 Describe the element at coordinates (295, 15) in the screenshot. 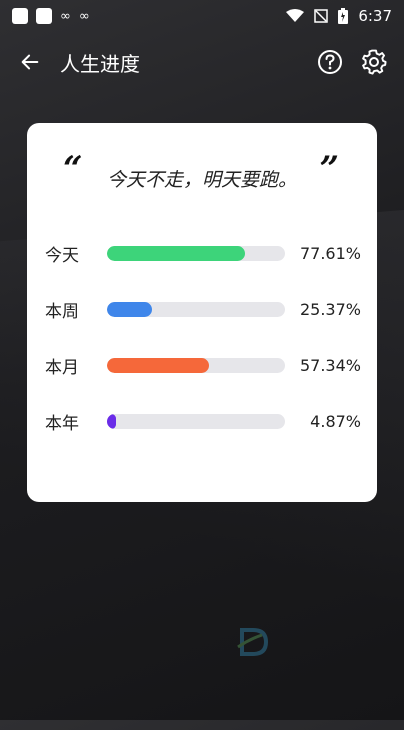

I see `wifi-icon` at that location.